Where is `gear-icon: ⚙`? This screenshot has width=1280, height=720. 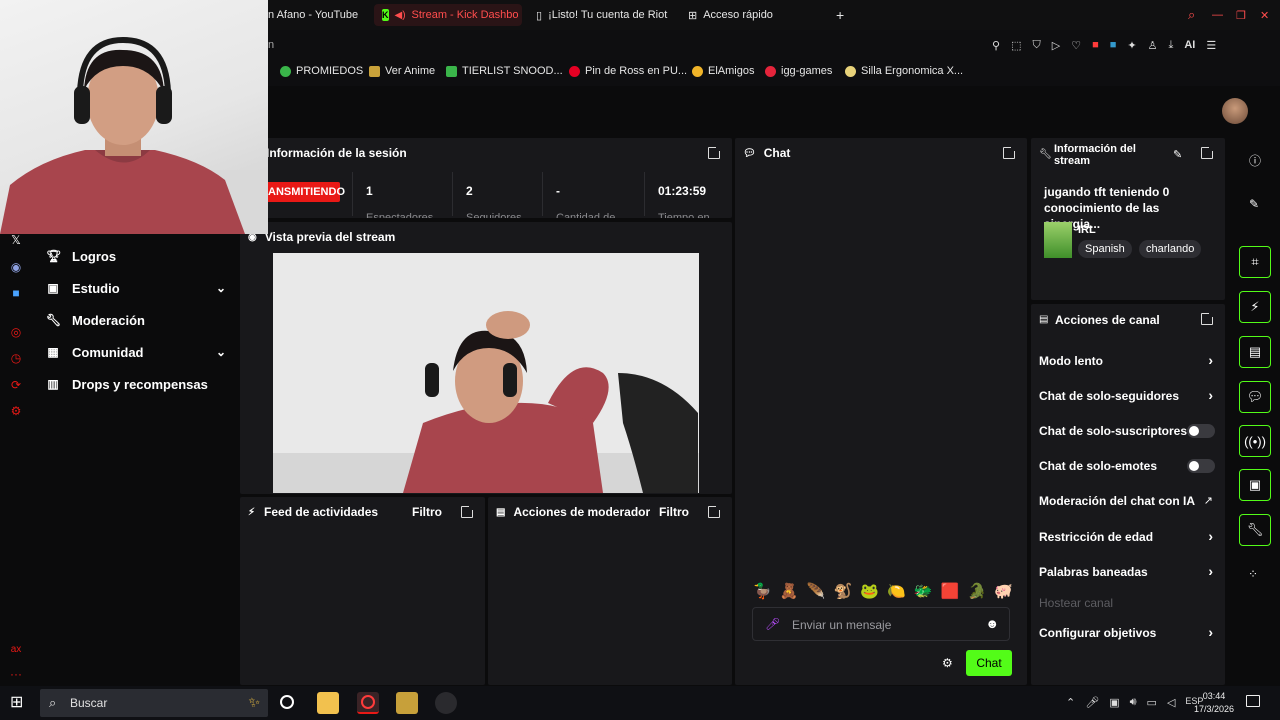 gear-icon: ⚙ is located at coordinates (947, 663).